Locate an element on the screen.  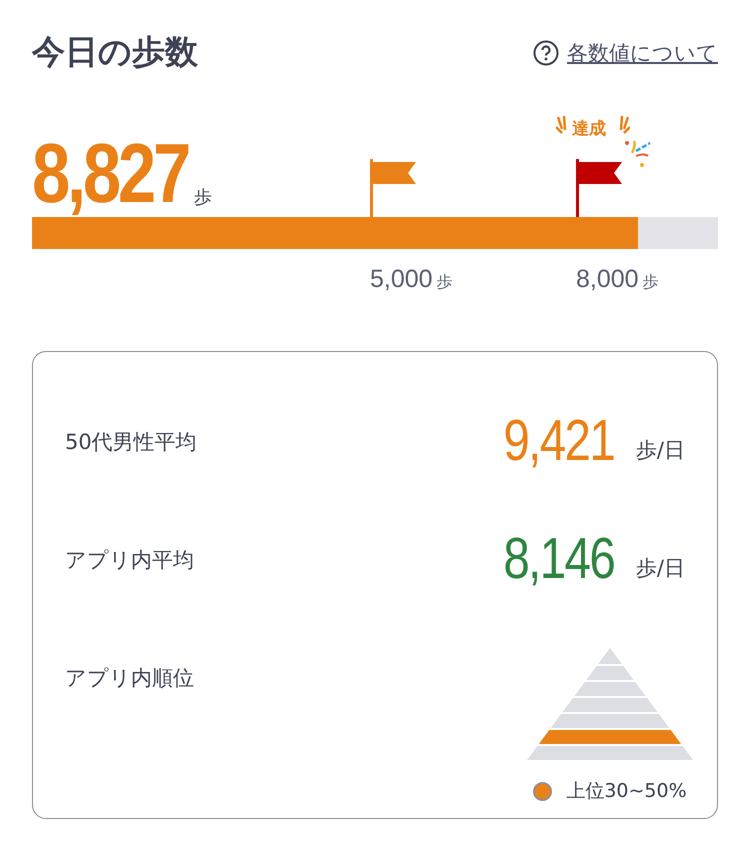
legend-text: 上位30~50% is located at coordinates (626, 791).